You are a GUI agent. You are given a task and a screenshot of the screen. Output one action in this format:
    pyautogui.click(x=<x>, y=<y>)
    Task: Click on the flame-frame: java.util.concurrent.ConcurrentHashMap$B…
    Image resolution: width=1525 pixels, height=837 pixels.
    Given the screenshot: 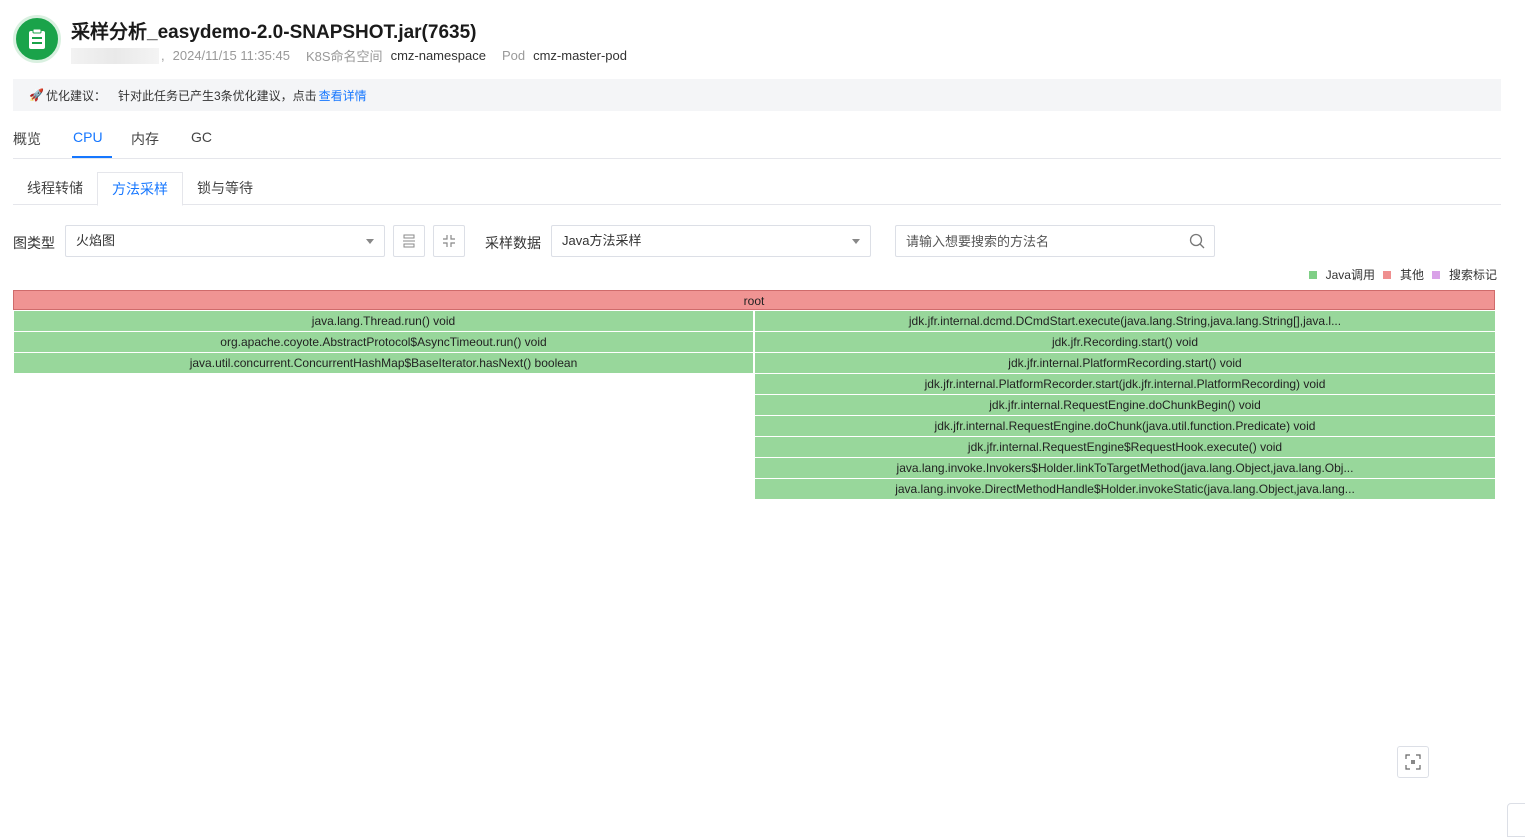 What is the action you would take?
    pyautogui.click(x=383, y=363)
    